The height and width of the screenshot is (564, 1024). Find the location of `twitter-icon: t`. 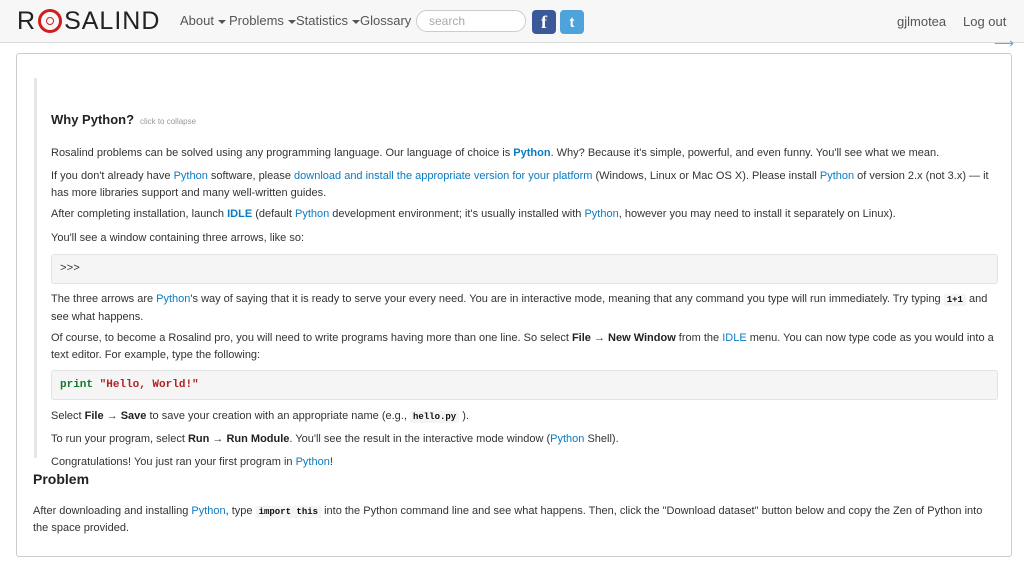

twitter-icon: t is located at coordinates (572, 22).